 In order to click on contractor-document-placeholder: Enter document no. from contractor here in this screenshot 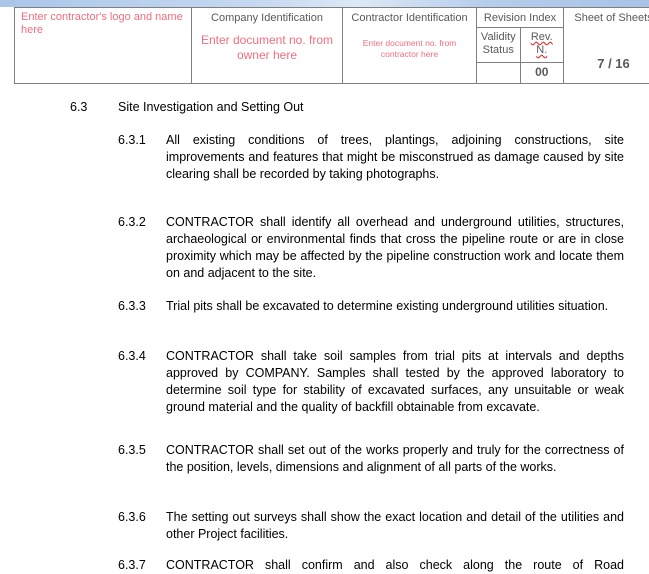, I will do `click(409, 42)`.